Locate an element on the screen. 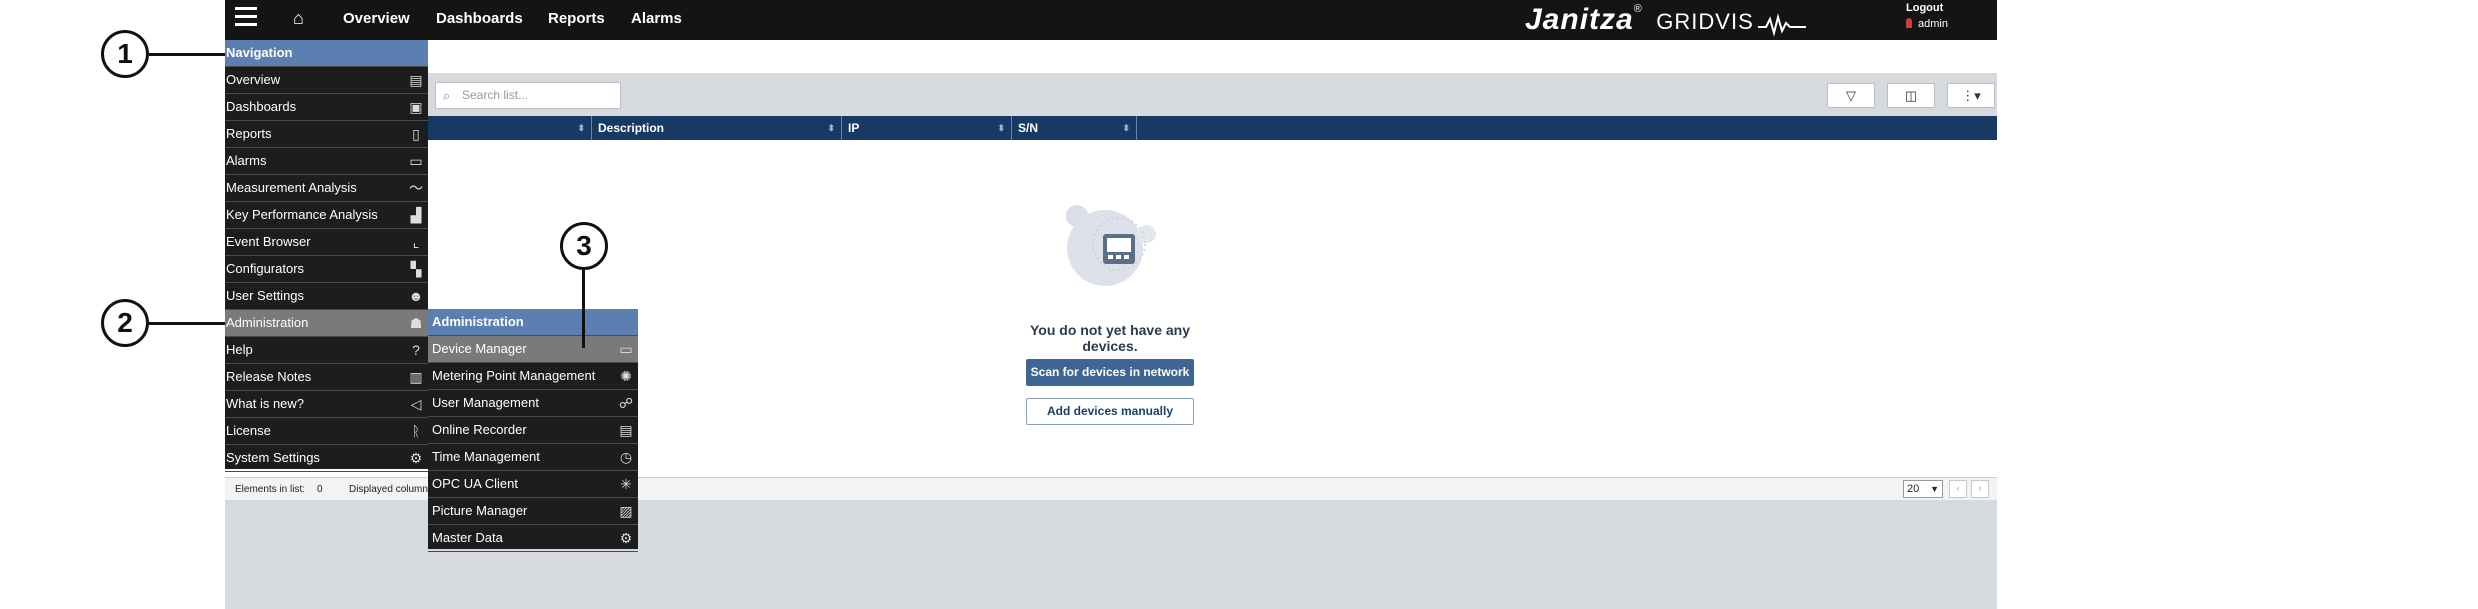 The width and height of the screenshot is (2478, 609). column-header-sn: S/N ⬍ is located at coordinates (1074, 128).